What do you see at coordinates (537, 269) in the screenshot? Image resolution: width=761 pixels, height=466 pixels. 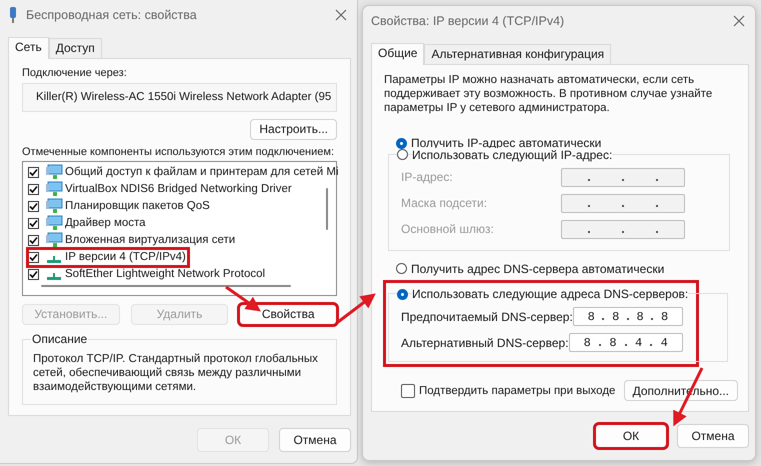 I see `radio-label: Получить адрес DNS-сервера автоматически` at bounding box center [537, 269].